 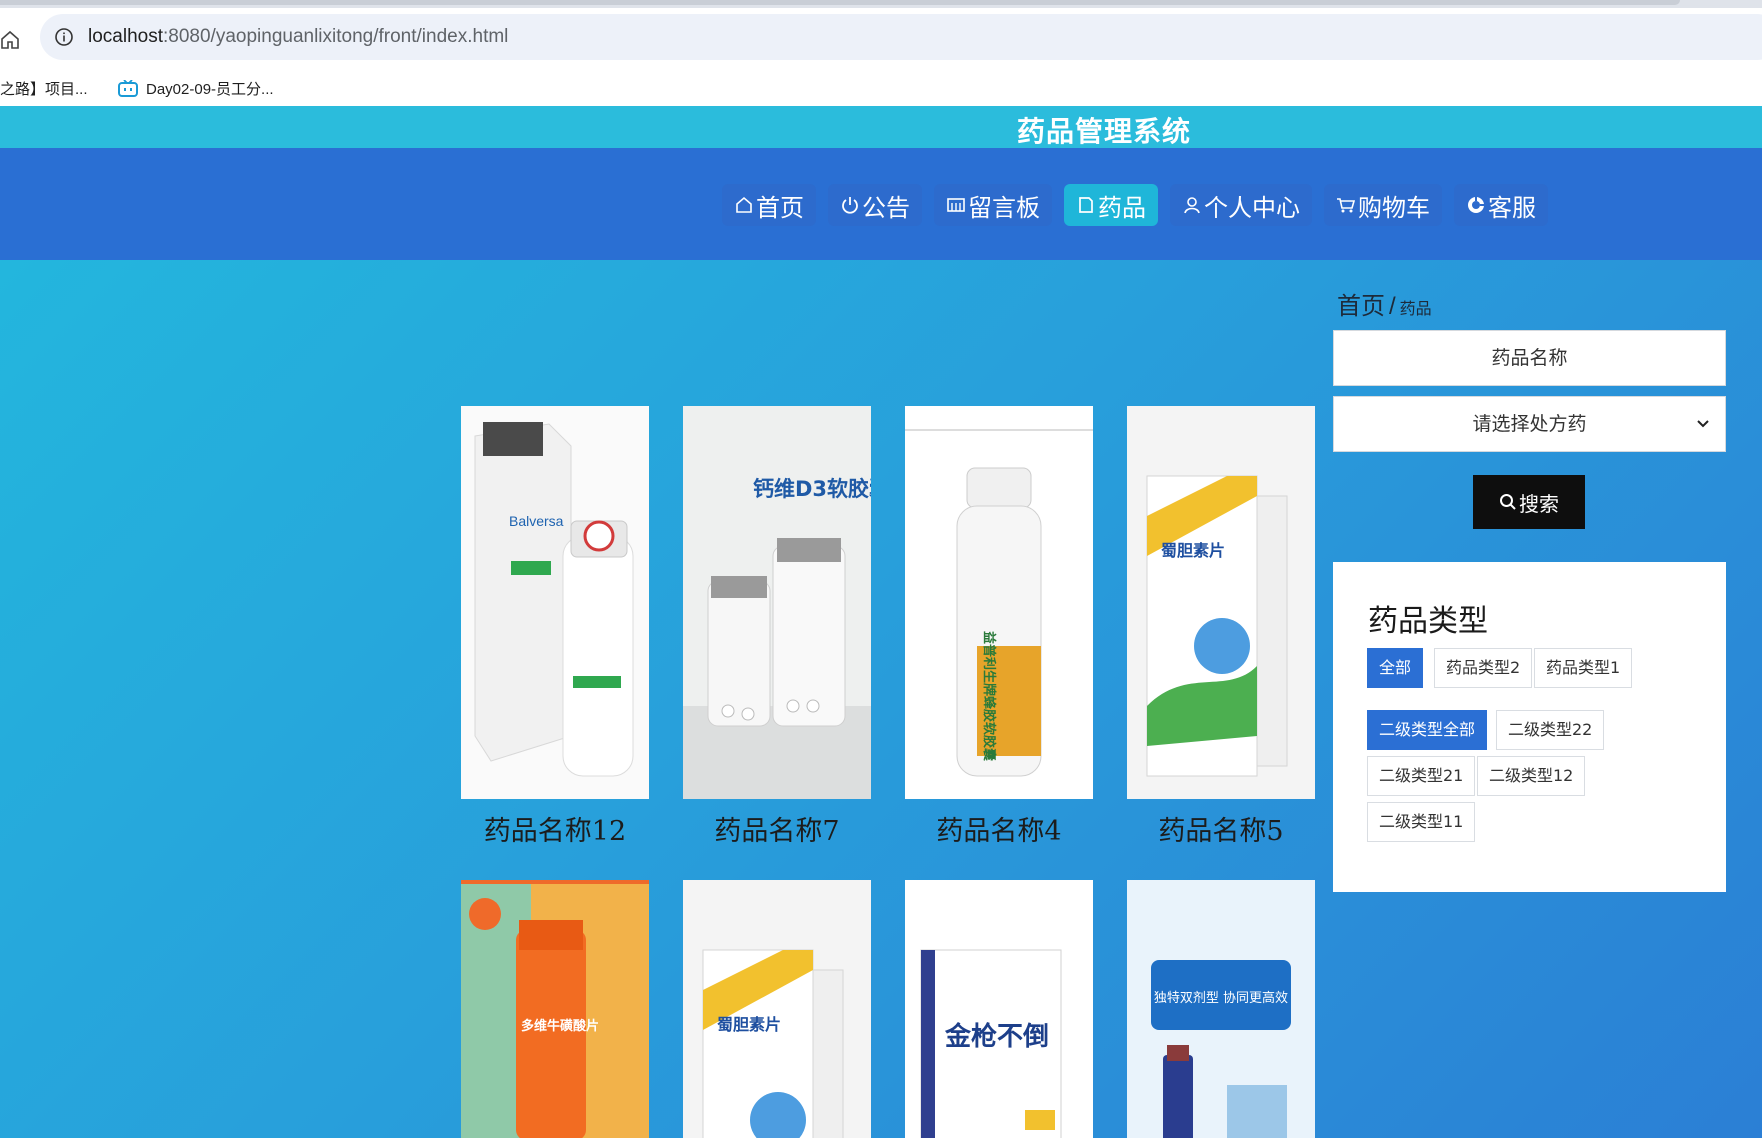 I want to click on nav-item-profile: 个人中心, so click(x=1241, y=205).